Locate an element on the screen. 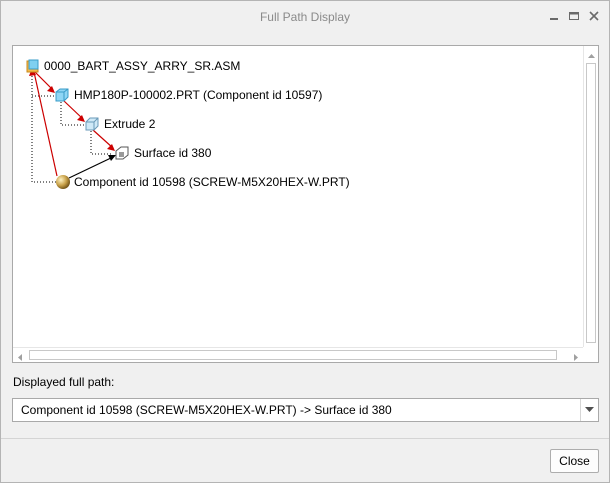 Image resolution: width=610 pixels, height=483 pixels. scrollbar-corner is located at coordinates (590, 354).